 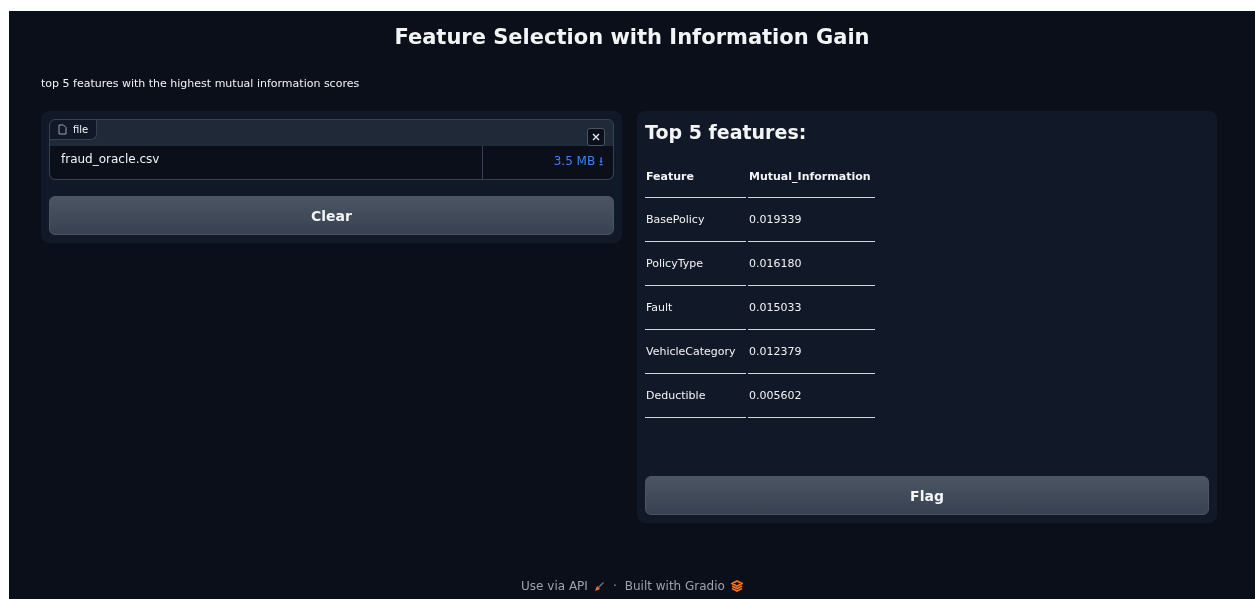 I want to click on close-icon, so click(x=596, y=137).